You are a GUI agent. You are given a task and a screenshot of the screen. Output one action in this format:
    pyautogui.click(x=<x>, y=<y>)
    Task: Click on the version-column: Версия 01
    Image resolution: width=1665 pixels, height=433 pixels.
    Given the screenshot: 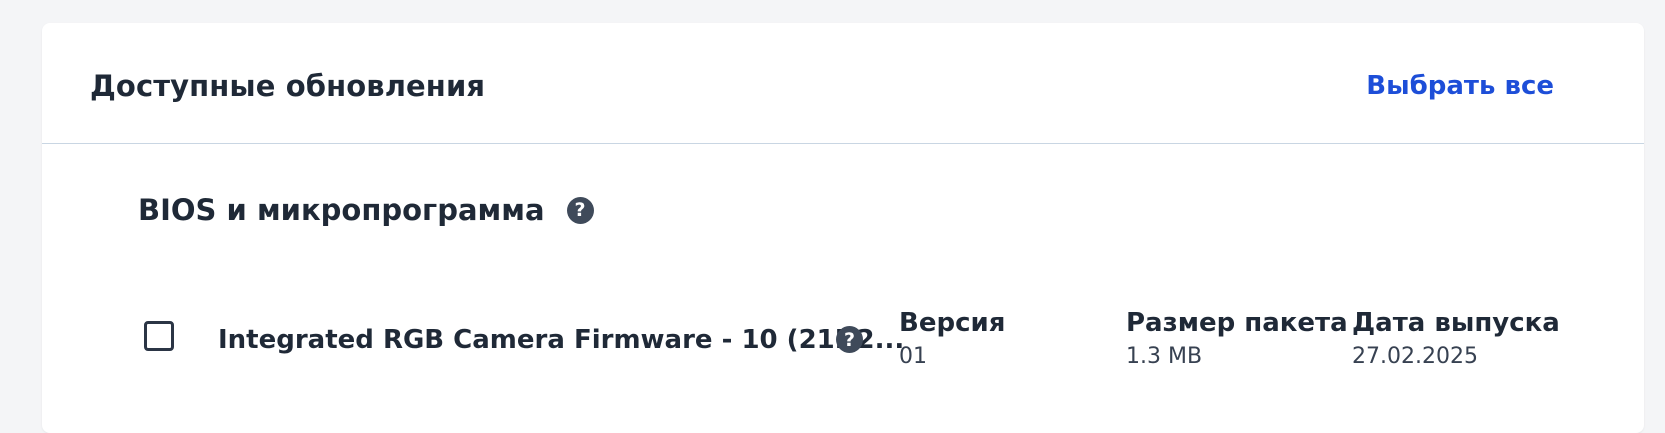 What is the action you would take?
    pyautogui.click(x=952, y=338)
    